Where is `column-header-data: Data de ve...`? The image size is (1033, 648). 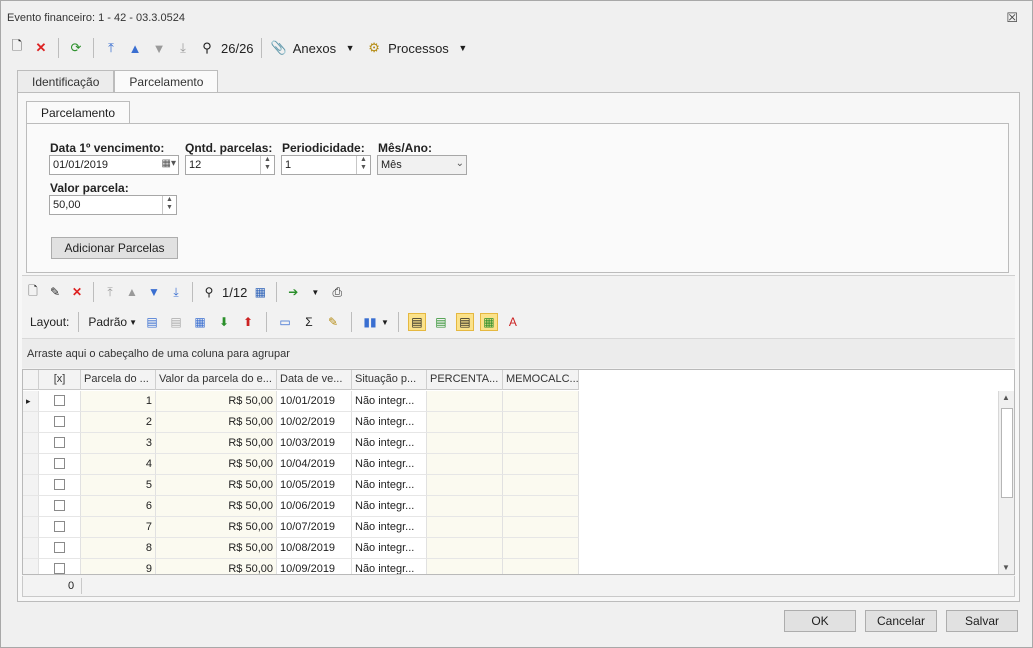
column-header-data: Data de ve... is located at coordinates (314, 380).